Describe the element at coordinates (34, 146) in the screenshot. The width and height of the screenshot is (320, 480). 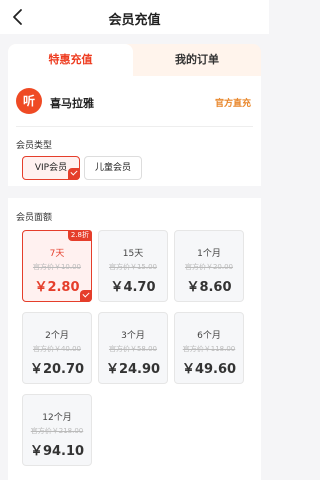
I see `member-type-title: 会员类型` at that location.